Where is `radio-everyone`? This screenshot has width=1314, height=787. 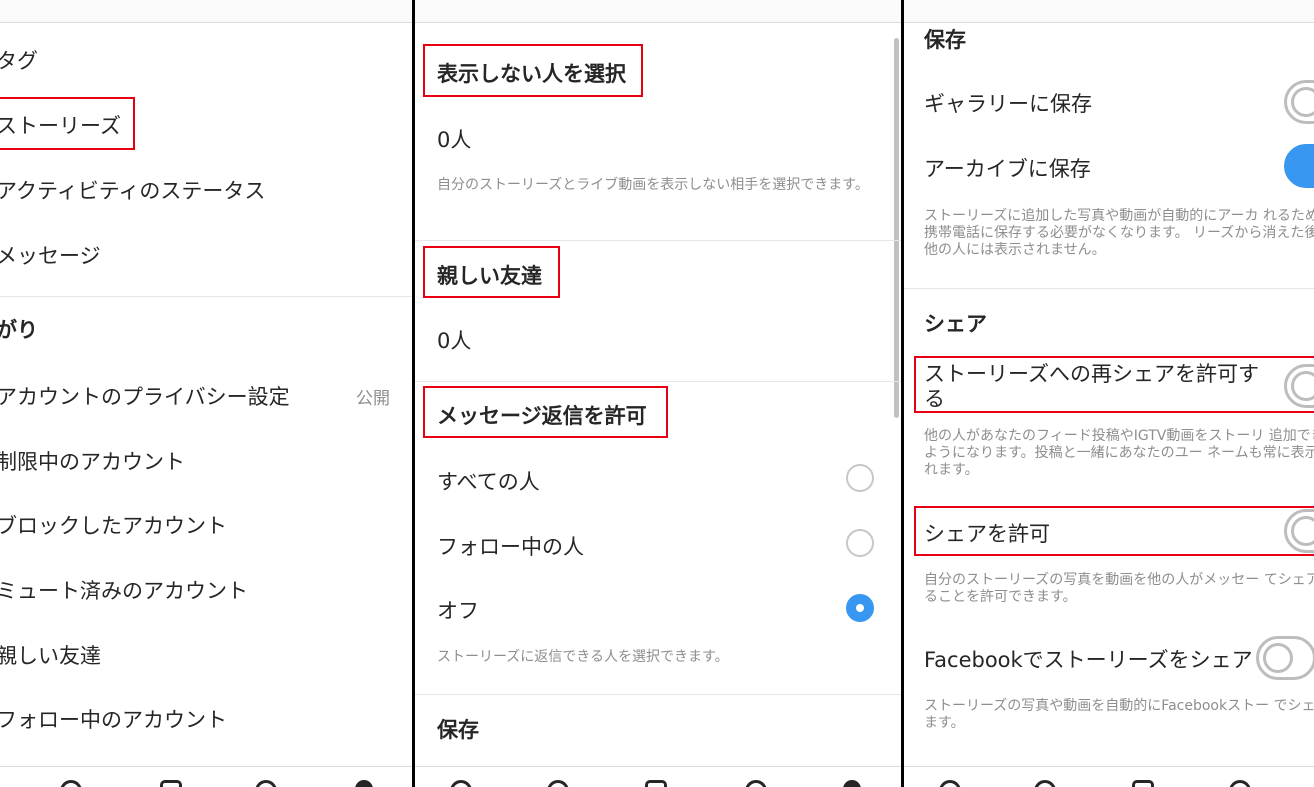 radio-everyone is located at coordinates (860, 478).